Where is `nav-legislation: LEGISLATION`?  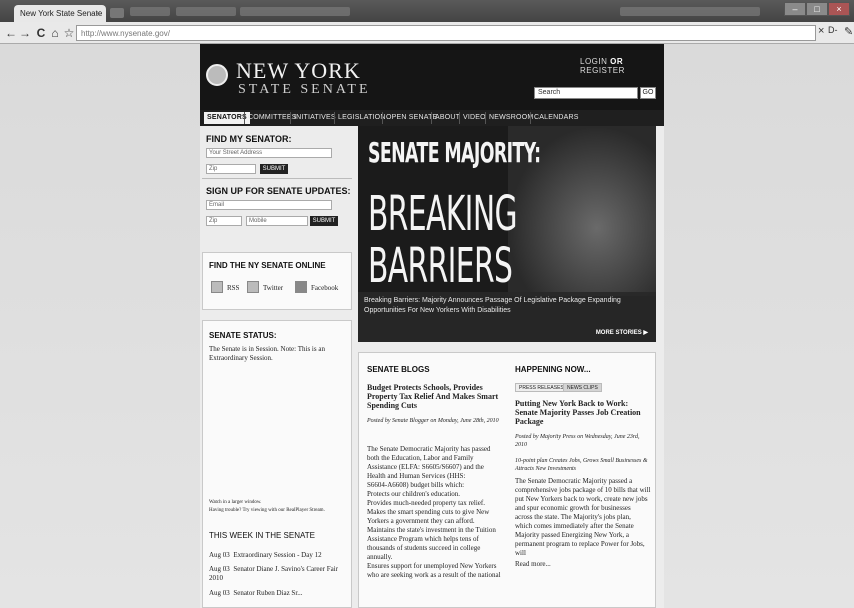 nav-legislation: LEGISLATION is located at coordinates (361, 118).